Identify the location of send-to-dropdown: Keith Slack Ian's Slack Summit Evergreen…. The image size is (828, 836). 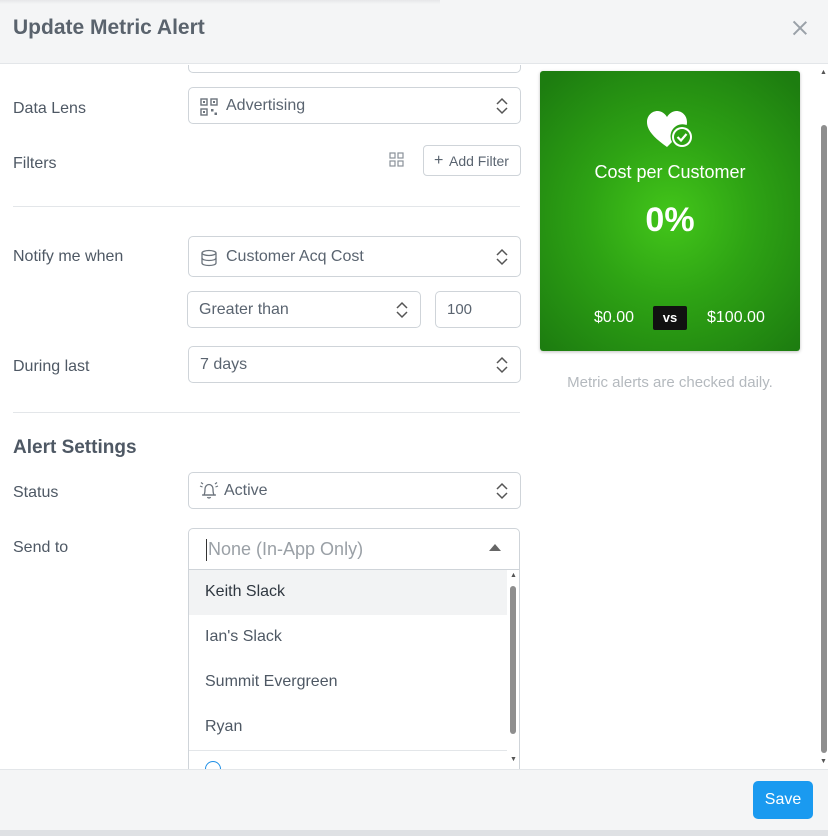
(354, 669).